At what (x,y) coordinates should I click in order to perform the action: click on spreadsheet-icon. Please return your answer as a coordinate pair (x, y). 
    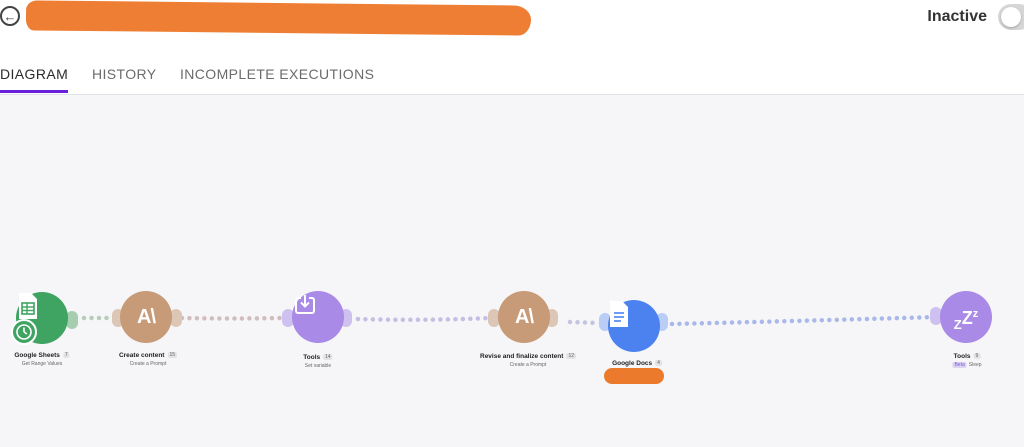
    Looking at the image, I should click on (28, 306).